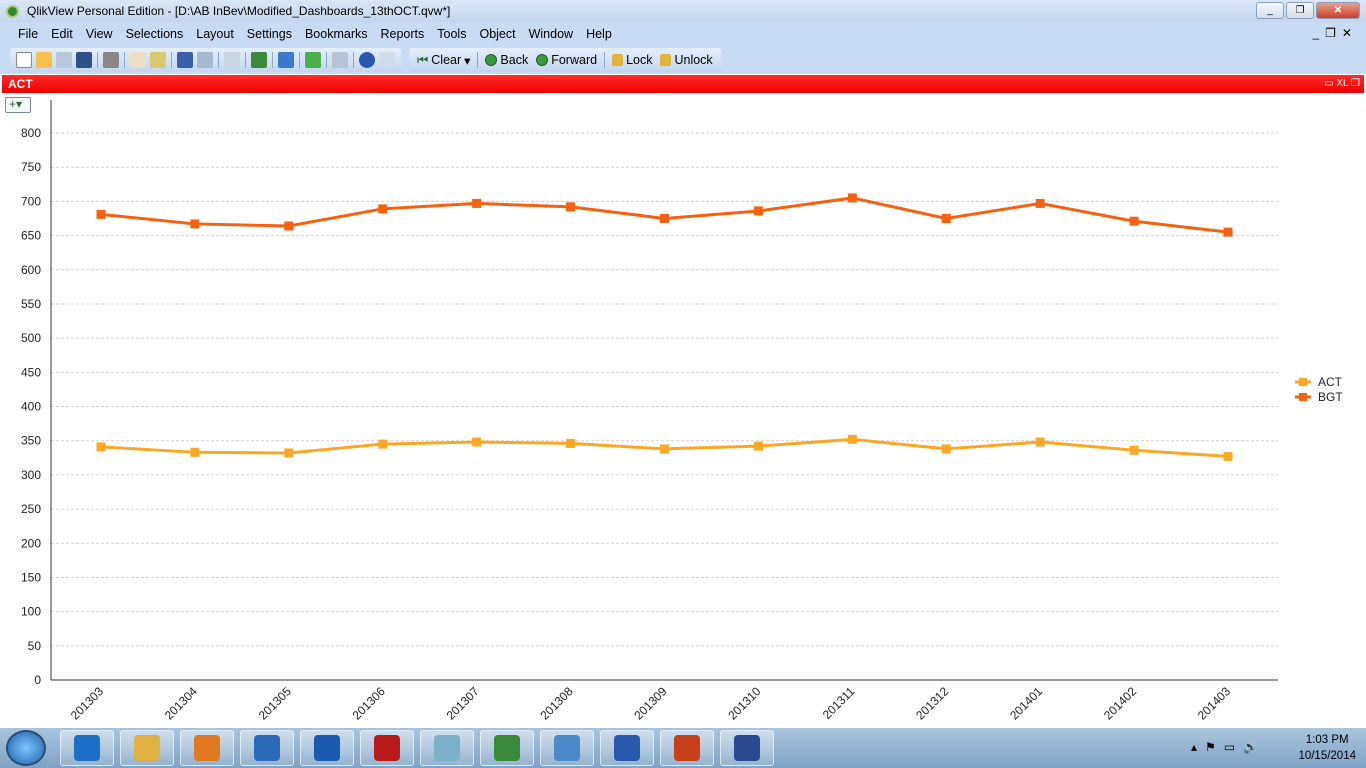  What do you see at coordinates (37, 680) in the screenshot?
I see `y-tick-label: 0` at bounding box center [37, 680].